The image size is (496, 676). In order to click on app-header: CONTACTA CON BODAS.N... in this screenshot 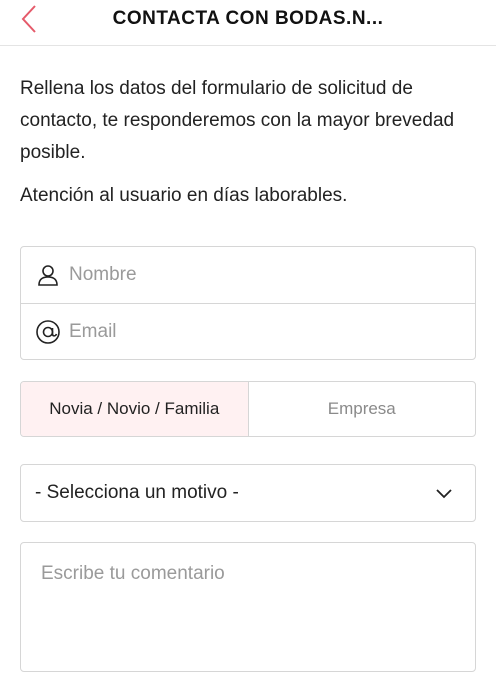, I will do `click(248, 23)`.